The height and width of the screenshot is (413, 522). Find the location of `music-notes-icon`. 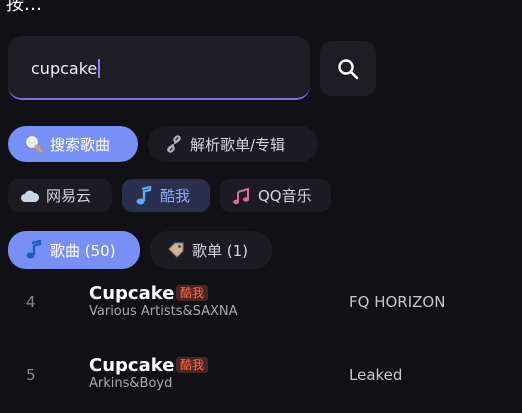

music-notes-icon is located at coordinates (242, 196).